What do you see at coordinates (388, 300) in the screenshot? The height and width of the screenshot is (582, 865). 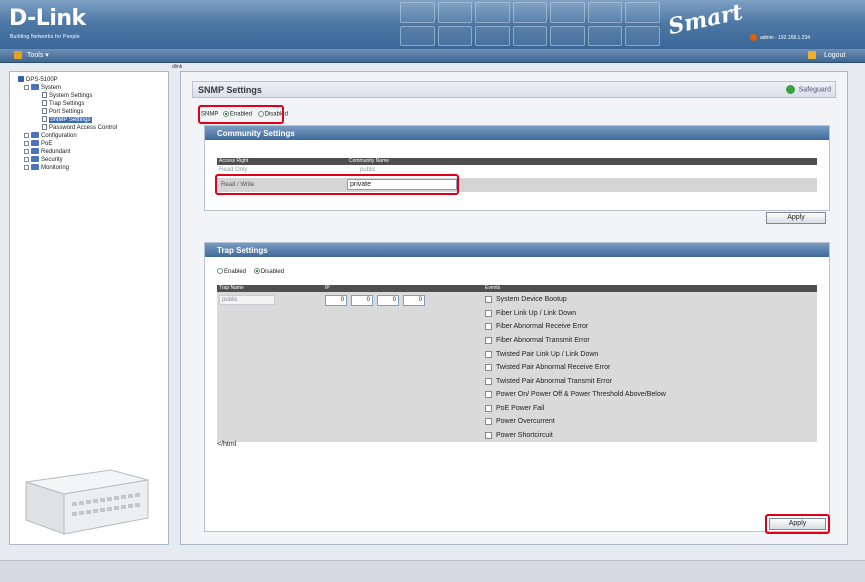 I see `trap-ip-octet-3: 0` at bounding box center [388, 300].